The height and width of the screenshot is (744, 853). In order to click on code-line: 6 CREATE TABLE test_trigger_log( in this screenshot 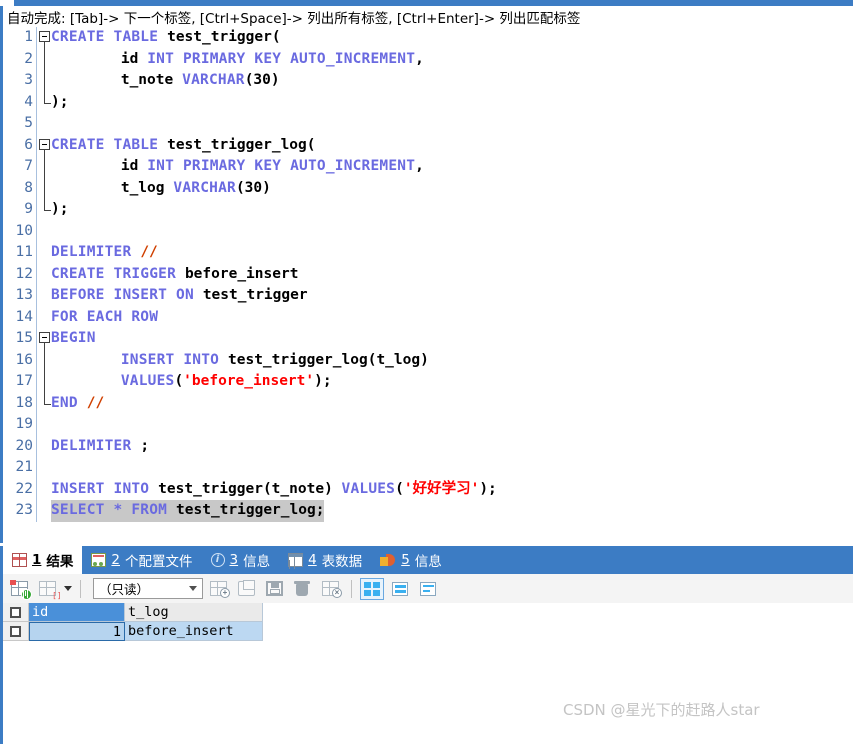, I will do `click(428, 145)`.